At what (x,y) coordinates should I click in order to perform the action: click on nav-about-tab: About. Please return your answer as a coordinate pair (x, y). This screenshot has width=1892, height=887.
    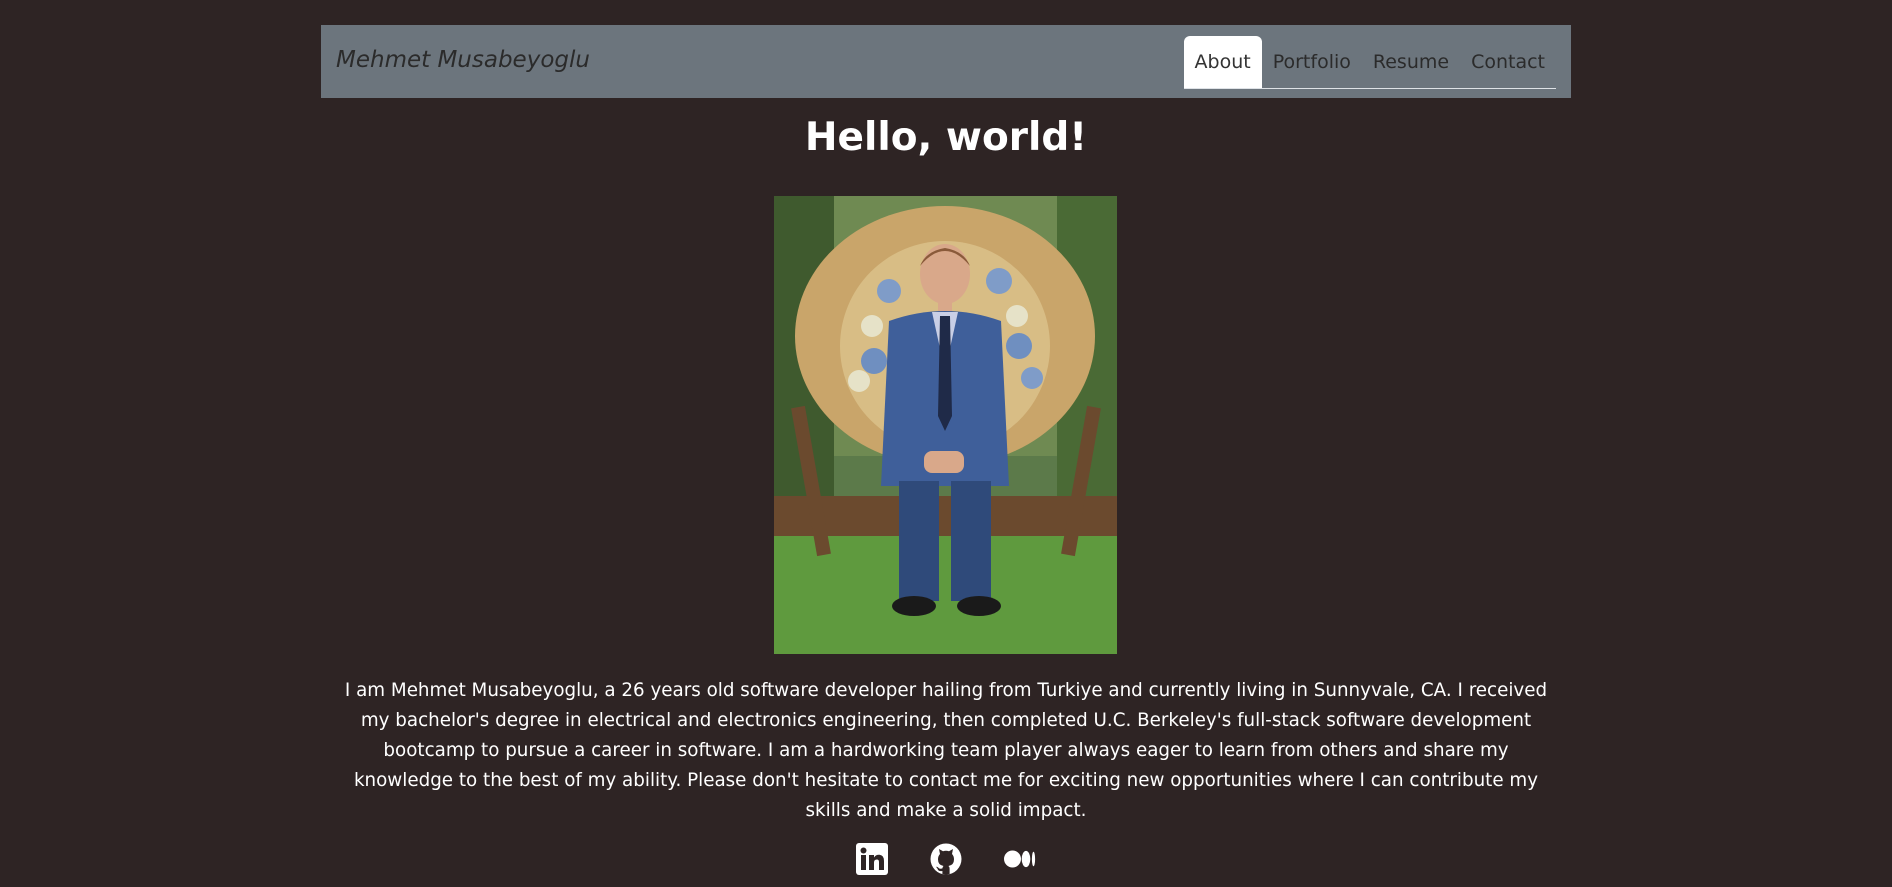
    Looking at the image, I should click on (1222, 62).